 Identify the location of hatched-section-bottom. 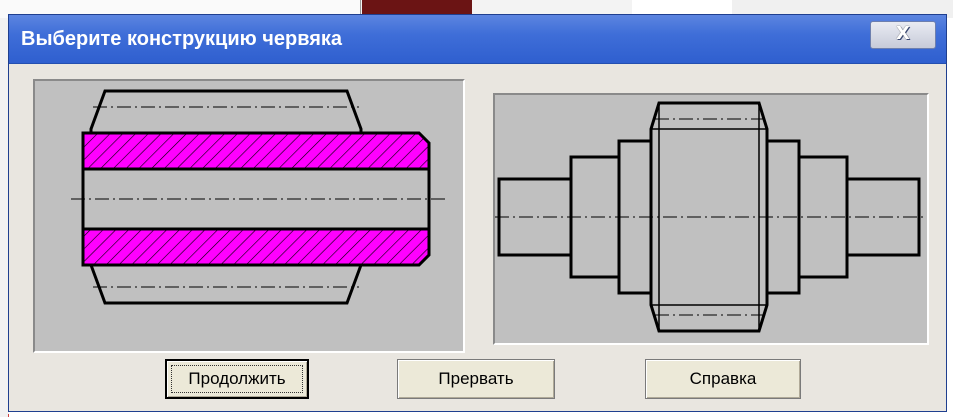
(256, 247).